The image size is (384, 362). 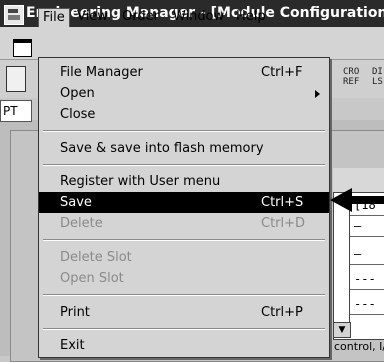 I want to click on menu-file: File, so click(x=54, y=17).